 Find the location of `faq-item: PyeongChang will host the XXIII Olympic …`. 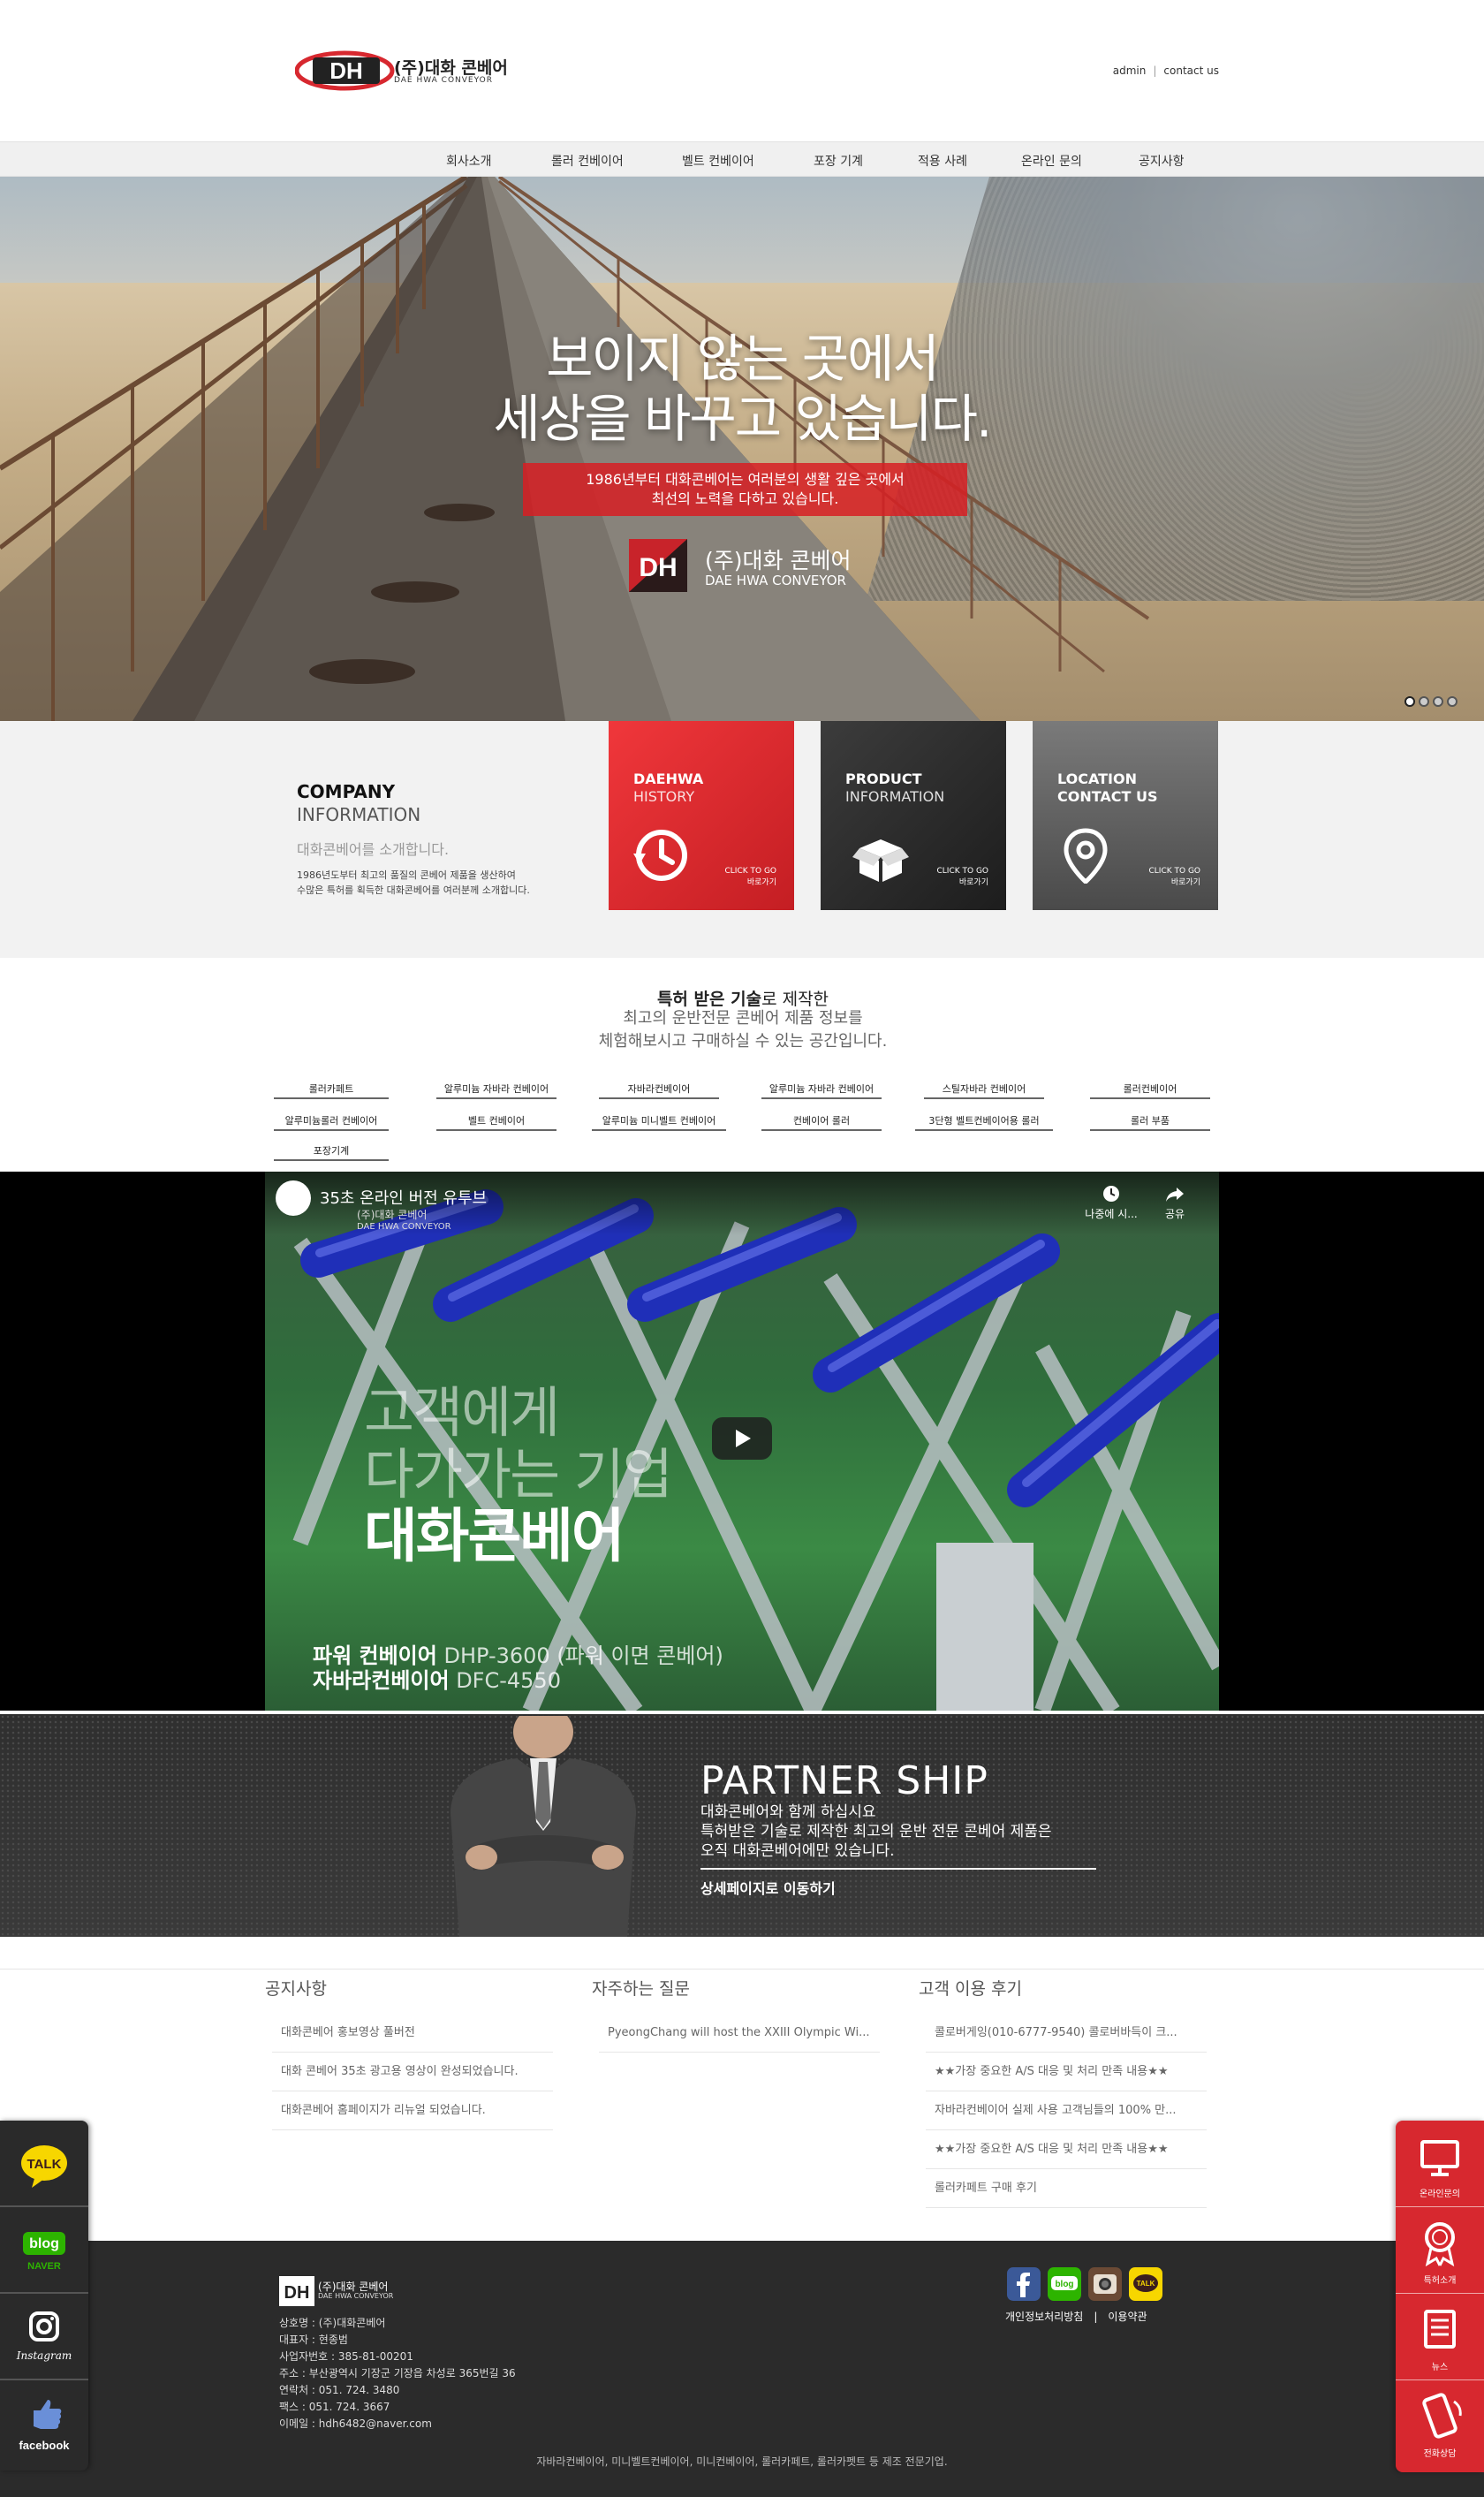

faq-item: PyeongChang will host the XXIII Olympic … is located at coordinates (739, 2033).